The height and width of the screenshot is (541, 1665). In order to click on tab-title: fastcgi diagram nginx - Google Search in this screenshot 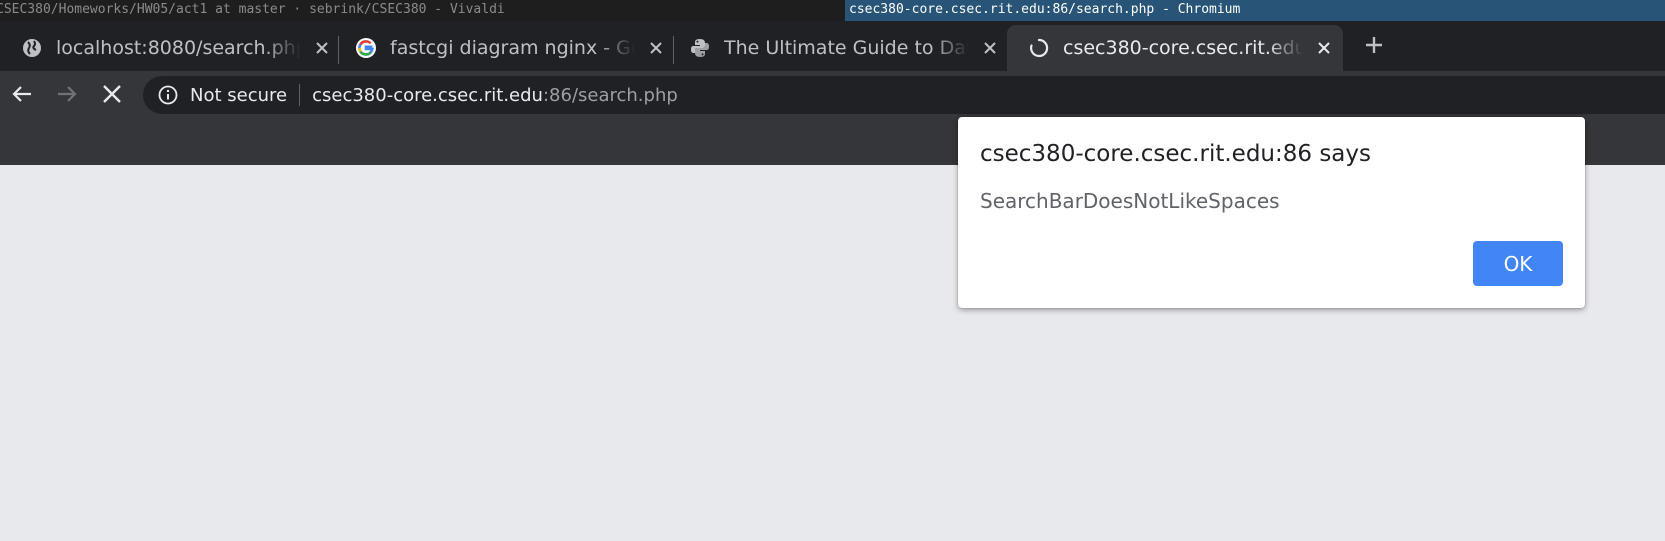, I will do `click(512, 48)`.